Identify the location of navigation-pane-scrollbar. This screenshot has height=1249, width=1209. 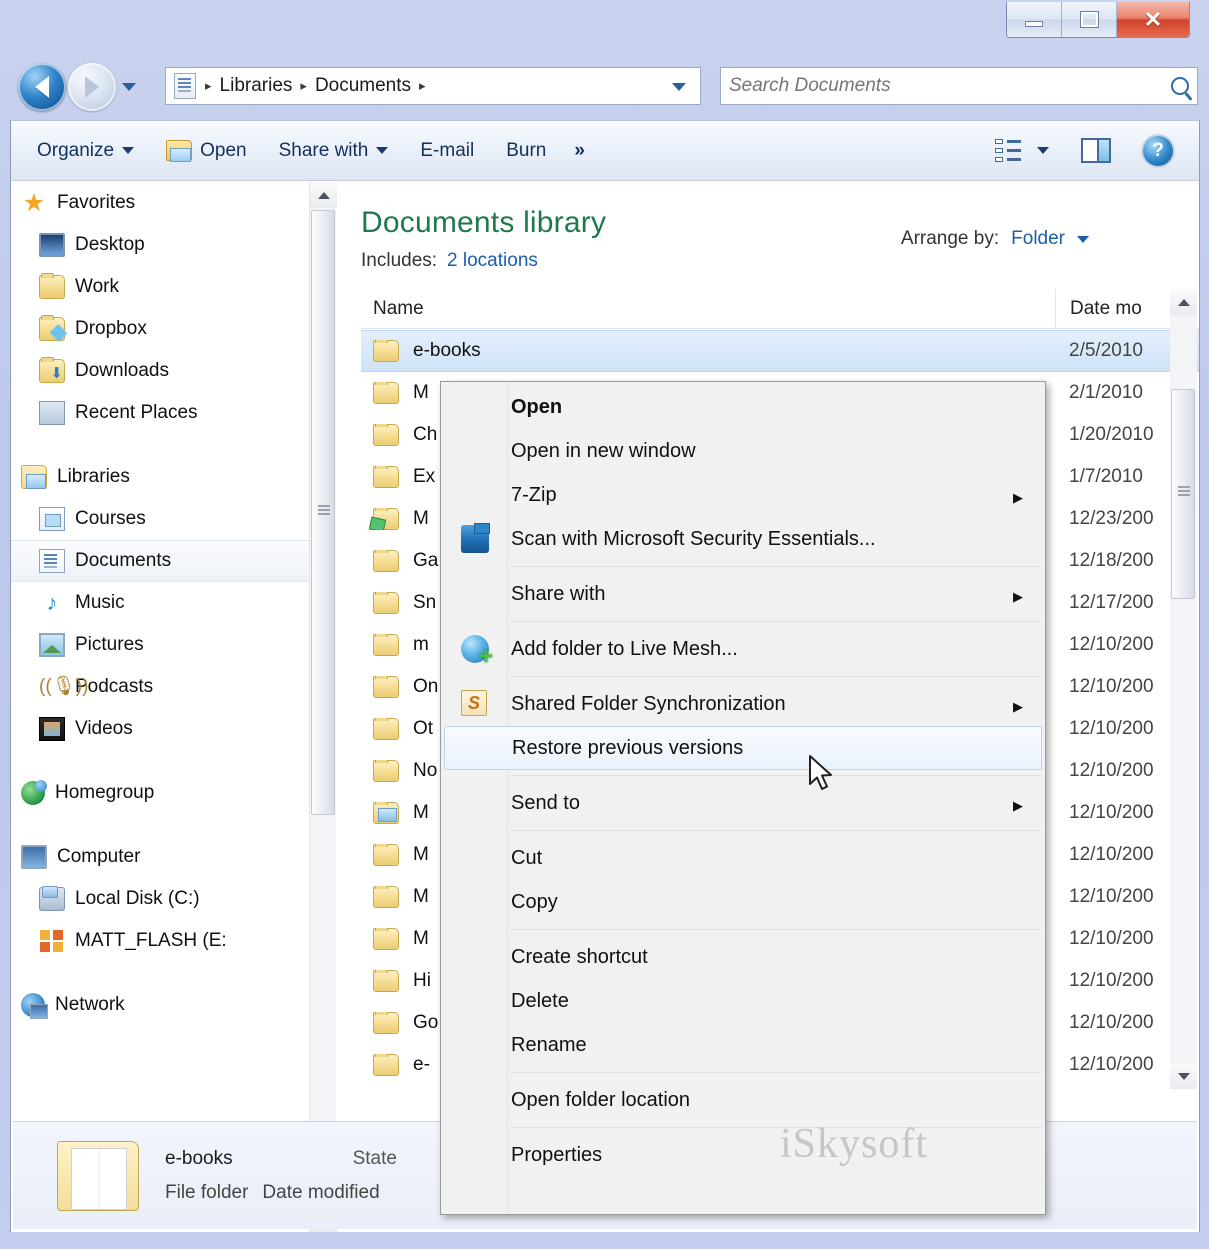
(323, 707).